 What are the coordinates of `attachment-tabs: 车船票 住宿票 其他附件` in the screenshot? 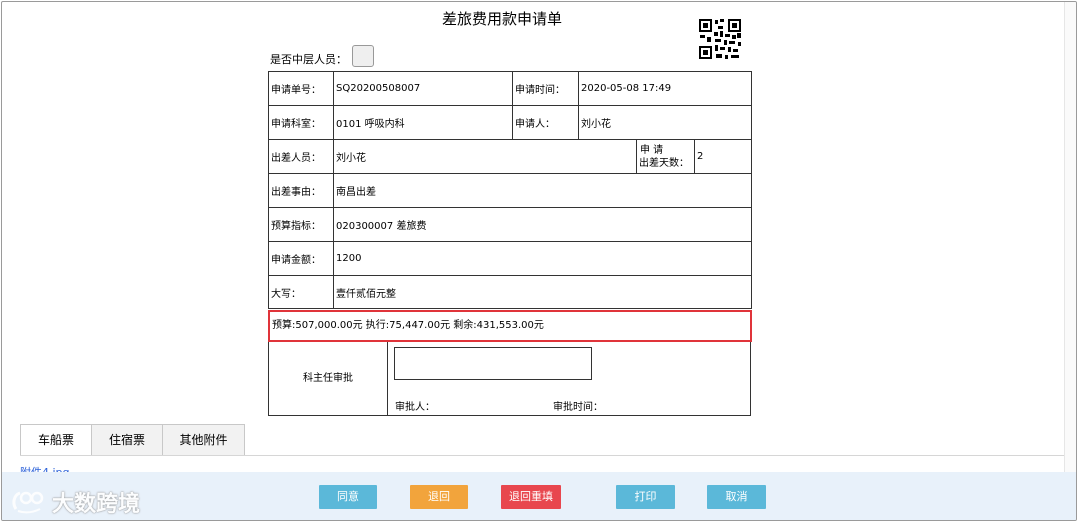 It's located at (132, 440).